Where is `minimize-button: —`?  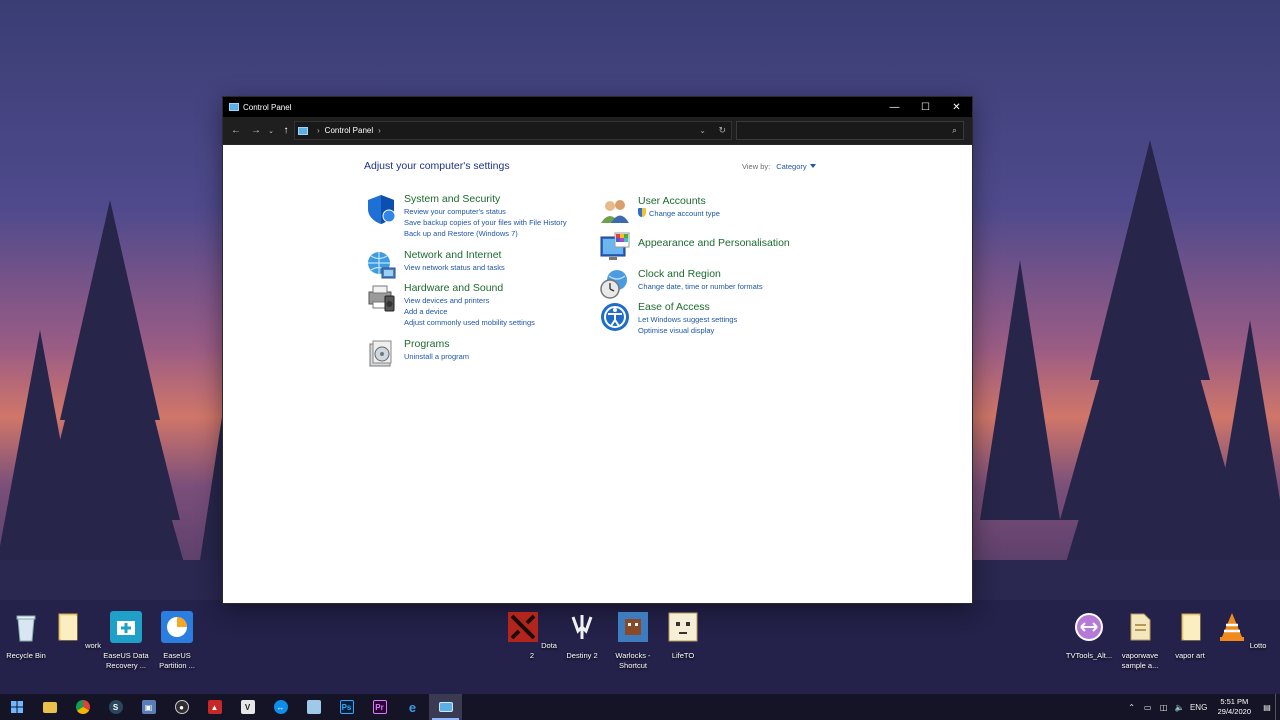
minimize-button: — is located at coordinates (894, 107).